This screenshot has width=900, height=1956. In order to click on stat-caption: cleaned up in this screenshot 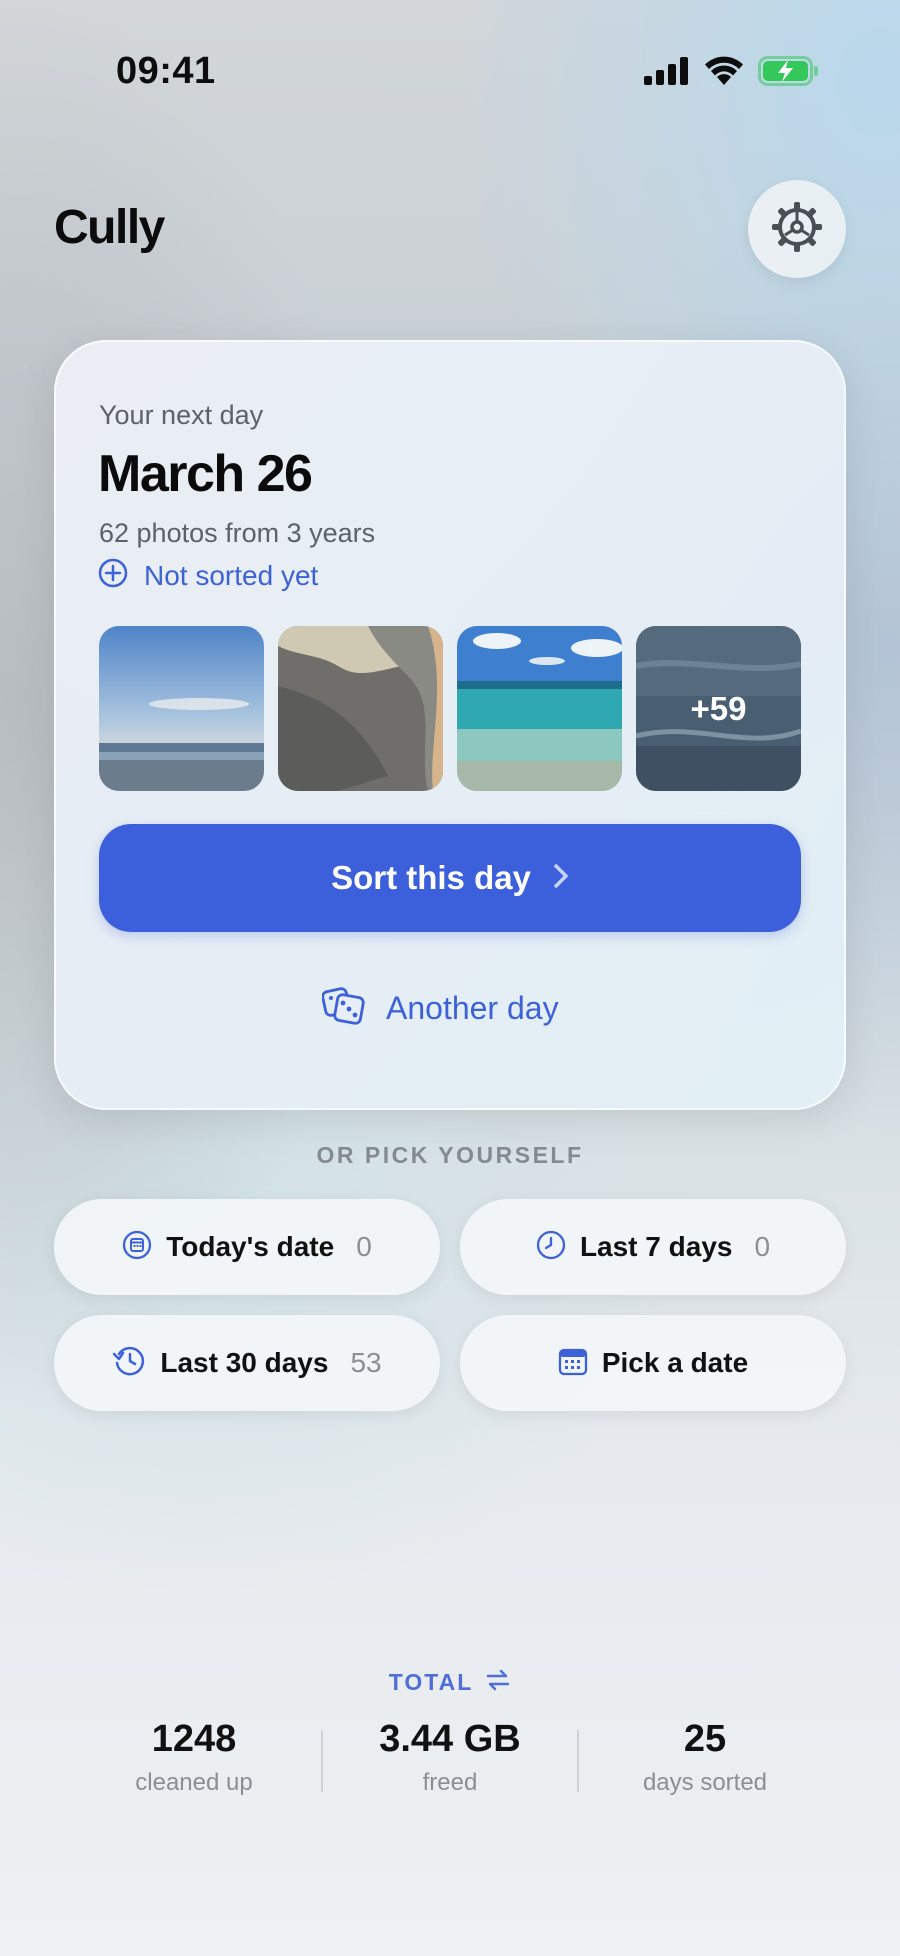, I will do `click(194, 1782)`.